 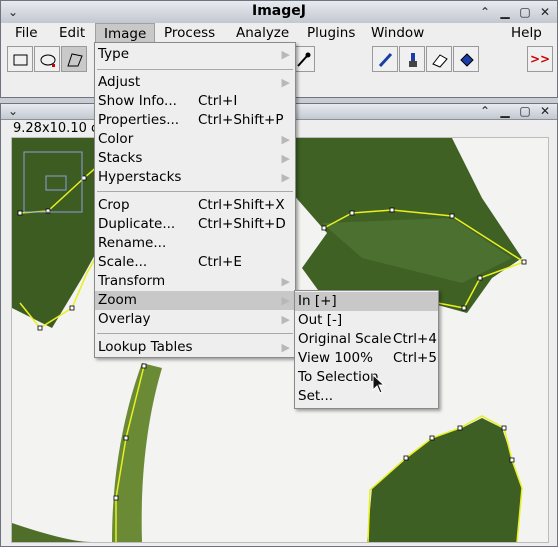 What do you see at coordinates (26, 33) in the screenshot?
I see `menu-file: File` at bounding box center [26, 33].